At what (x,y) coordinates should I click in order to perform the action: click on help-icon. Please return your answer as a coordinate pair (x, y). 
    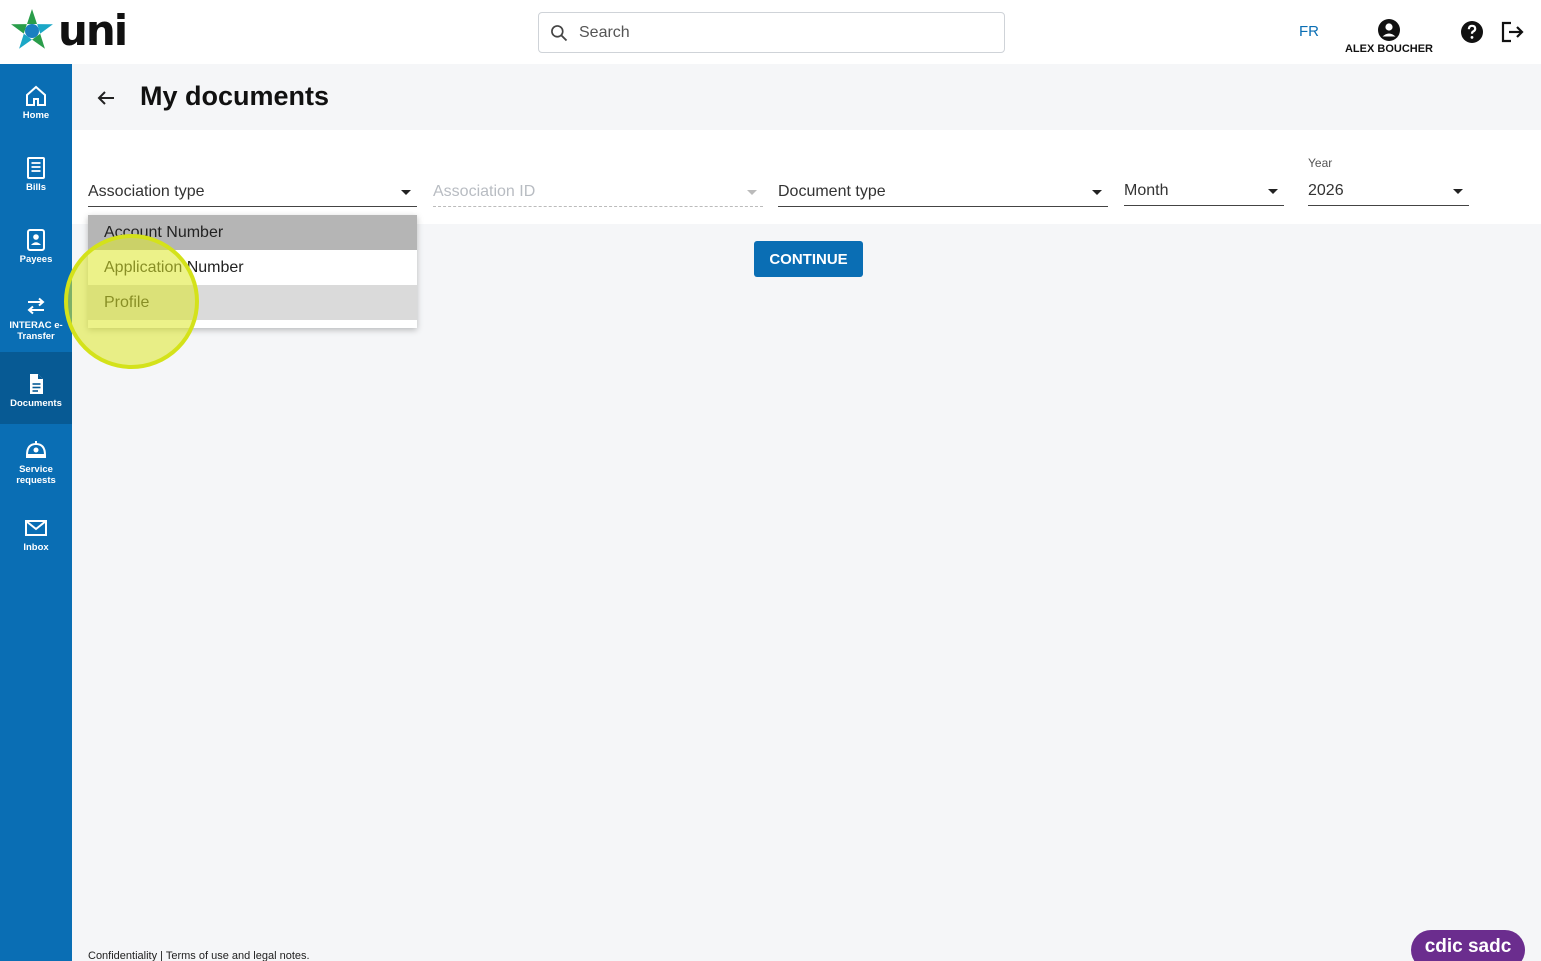
    Looking at the image, I should click on (1472, 32).